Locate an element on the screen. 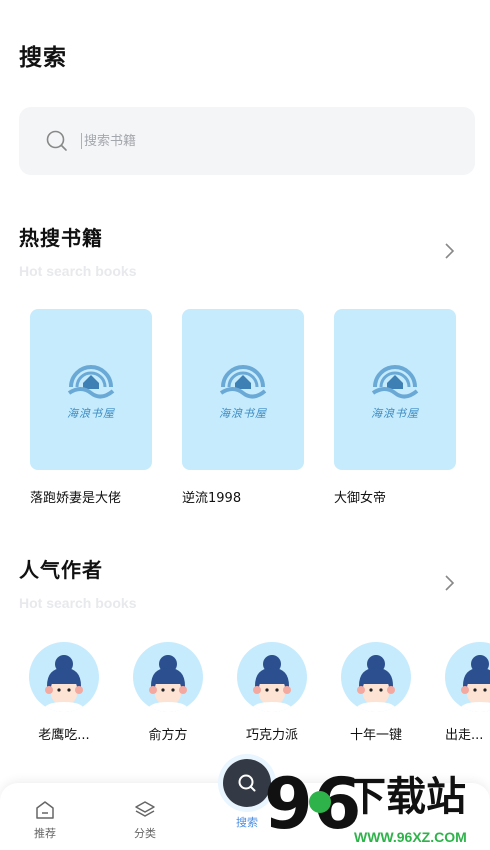 This screenshot has width=490, height=850. layers-icon is located at coordinates (145, 809).